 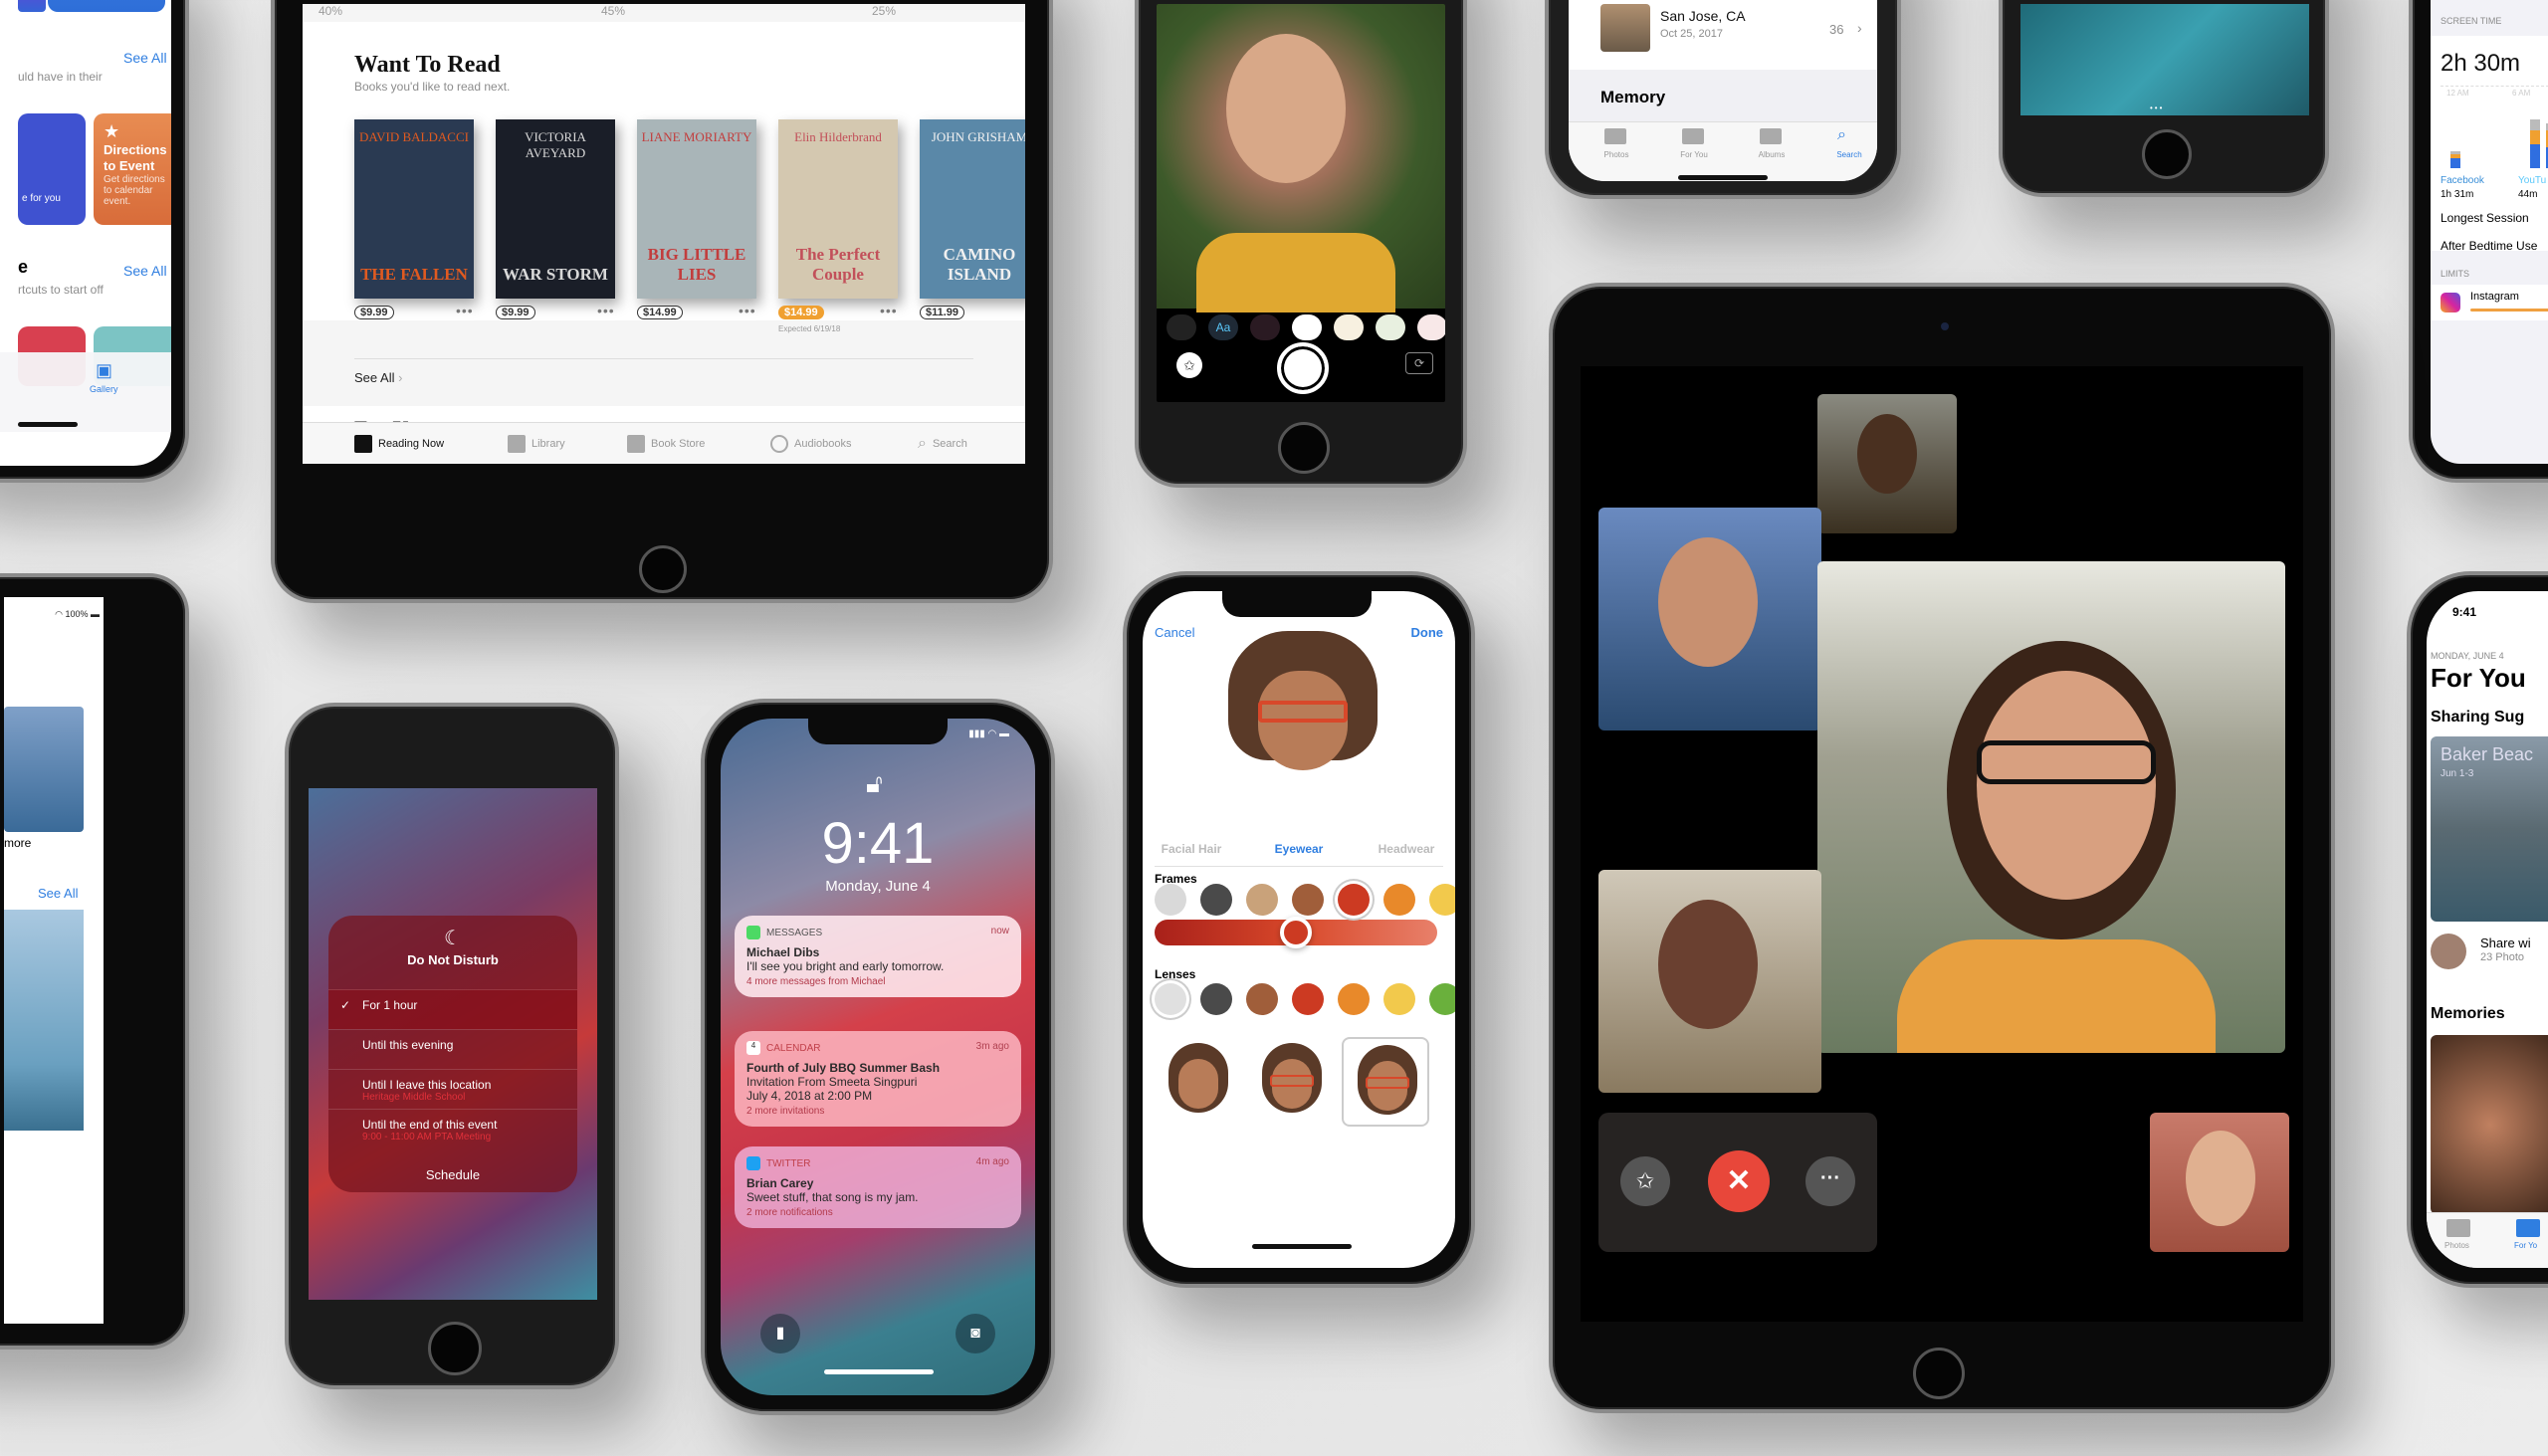 What do you see at coordinates (2489, 302) in the screenshot?
I see `limit-row: Instagram` at bounding box center [2489, 302].